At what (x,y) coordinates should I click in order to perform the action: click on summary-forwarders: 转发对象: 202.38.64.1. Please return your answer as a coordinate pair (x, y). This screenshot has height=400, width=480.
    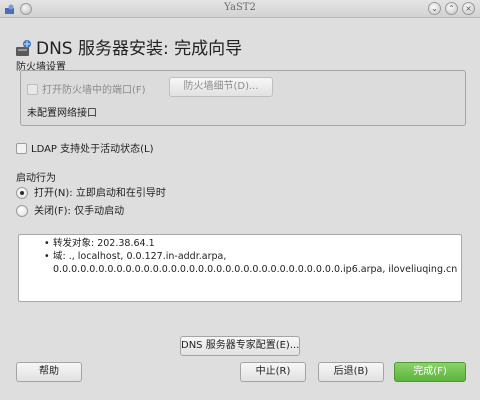
    Looking at the image, I should click on (252, 243).